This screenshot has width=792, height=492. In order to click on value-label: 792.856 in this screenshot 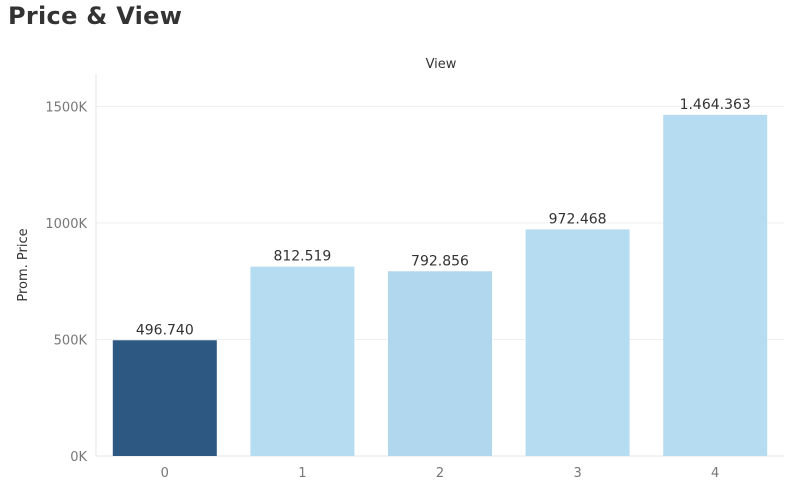, I will do `click(440, 261)`.